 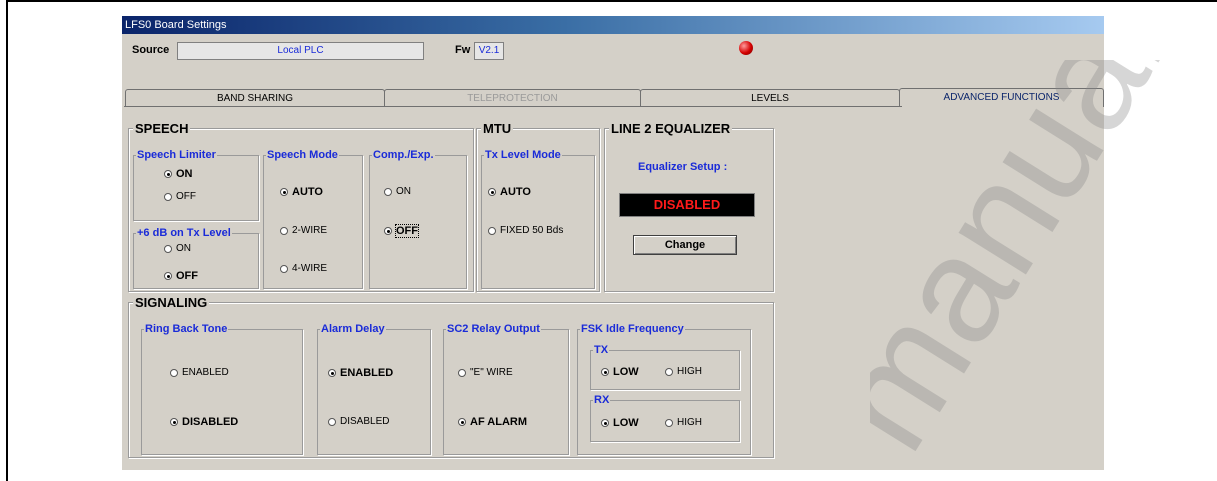 I want to click on tx-level-off-radio: OFF, so click(x=181, y=276).